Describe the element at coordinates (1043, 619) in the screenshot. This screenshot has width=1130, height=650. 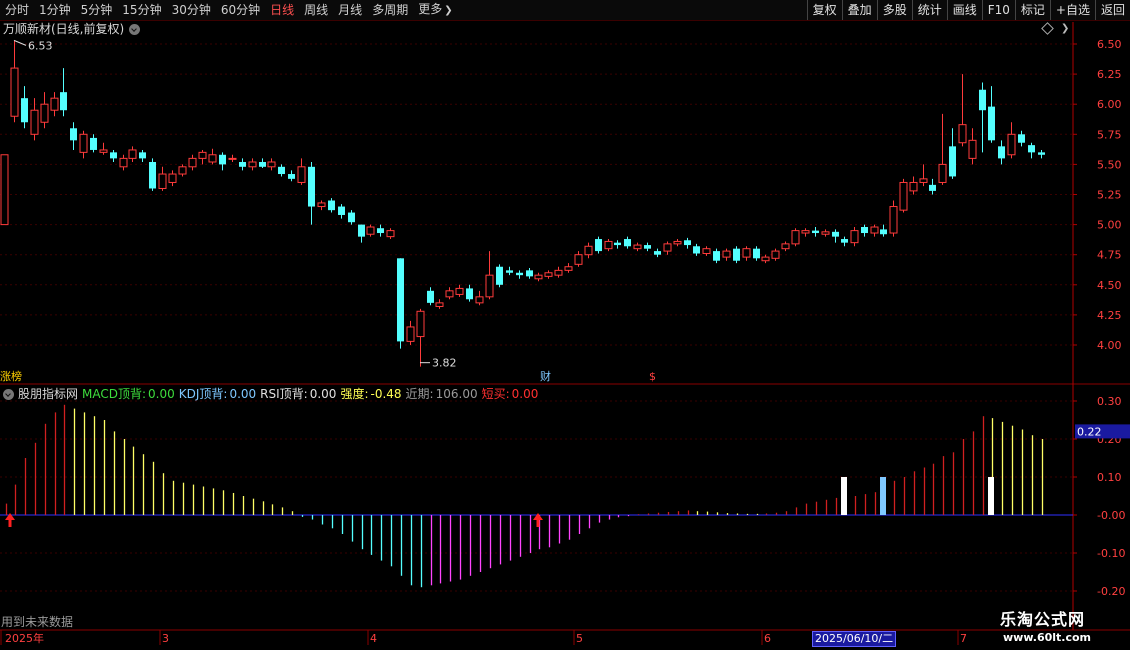
I see `watermark-title: 乐淘公式网` at that location.